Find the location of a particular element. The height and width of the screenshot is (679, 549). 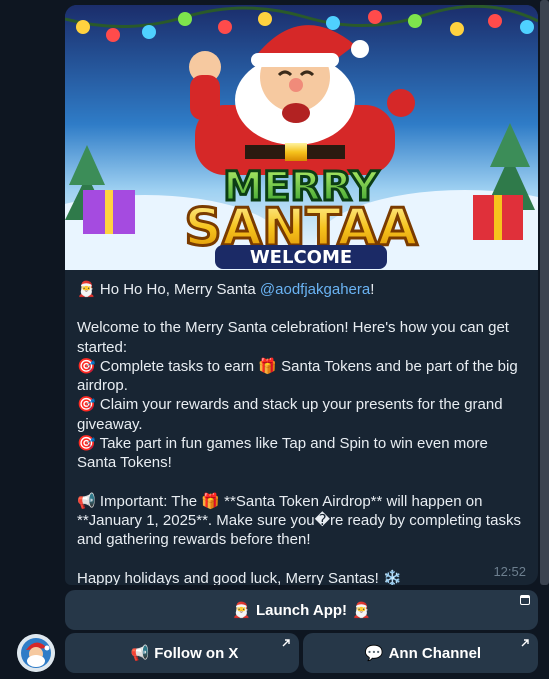

launch-app-button: 🎅 Launch App! 🎅 is located at coordinates (301, 610).